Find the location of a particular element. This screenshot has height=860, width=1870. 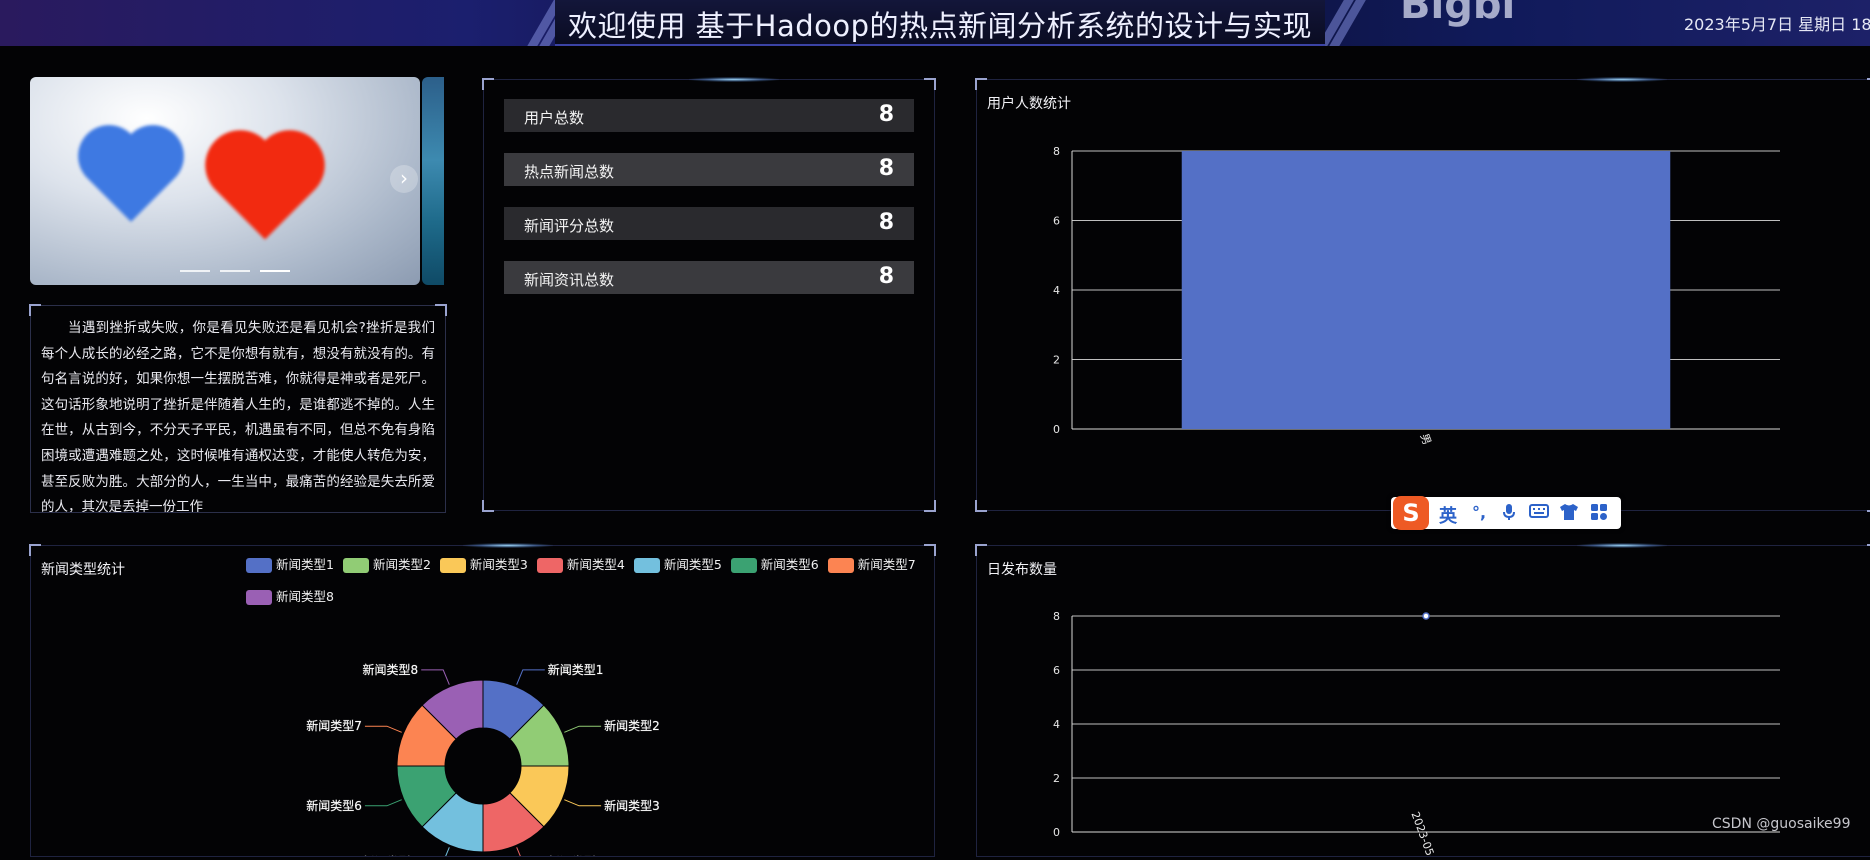

daily-line-chart: 0 2 4 6 8 2023-05-07 is located at coordinates (1416, 735).